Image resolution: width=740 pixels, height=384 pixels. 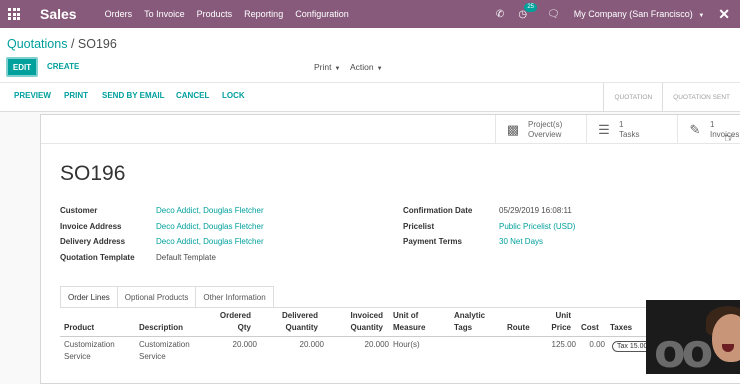 I want to click on col-description: Description, so click(x=161, y=328).